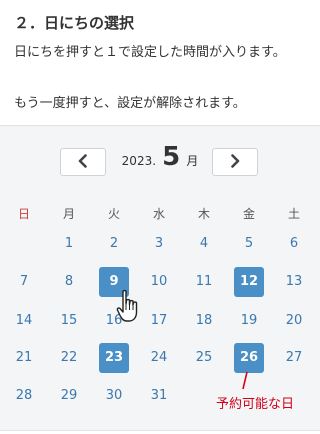 This screenshot has width=320, height=434. I want to click on calendar-day: 6, so click(294, 244).